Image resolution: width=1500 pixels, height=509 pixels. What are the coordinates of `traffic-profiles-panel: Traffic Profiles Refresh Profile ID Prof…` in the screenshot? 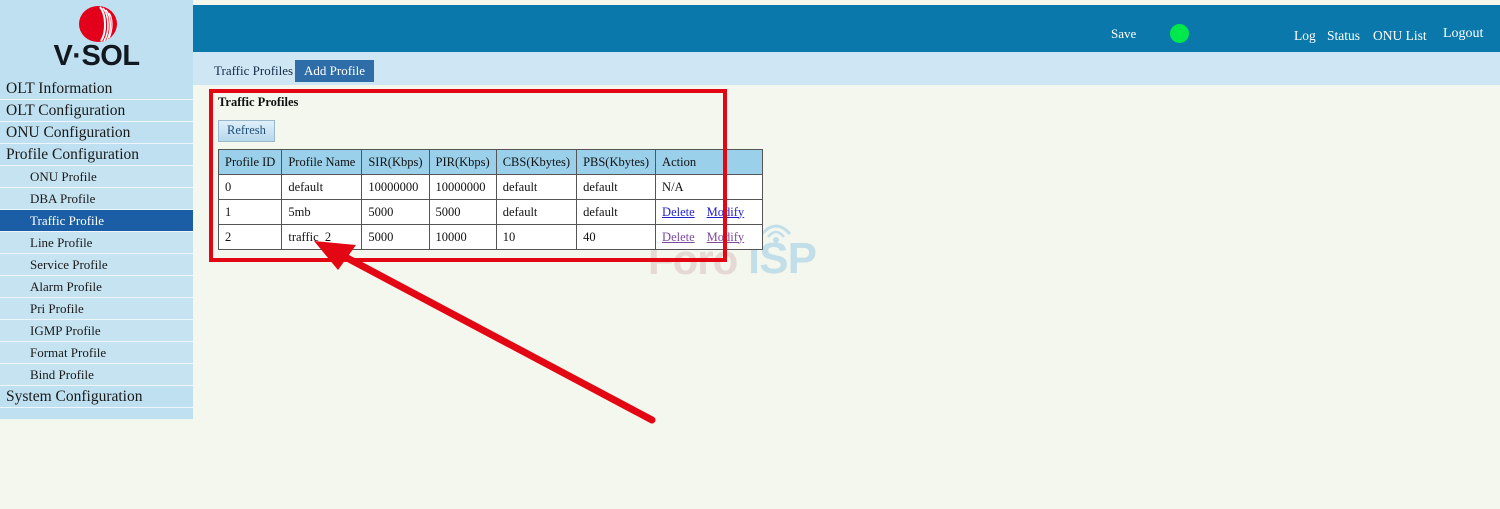 It's located at (486, 169).